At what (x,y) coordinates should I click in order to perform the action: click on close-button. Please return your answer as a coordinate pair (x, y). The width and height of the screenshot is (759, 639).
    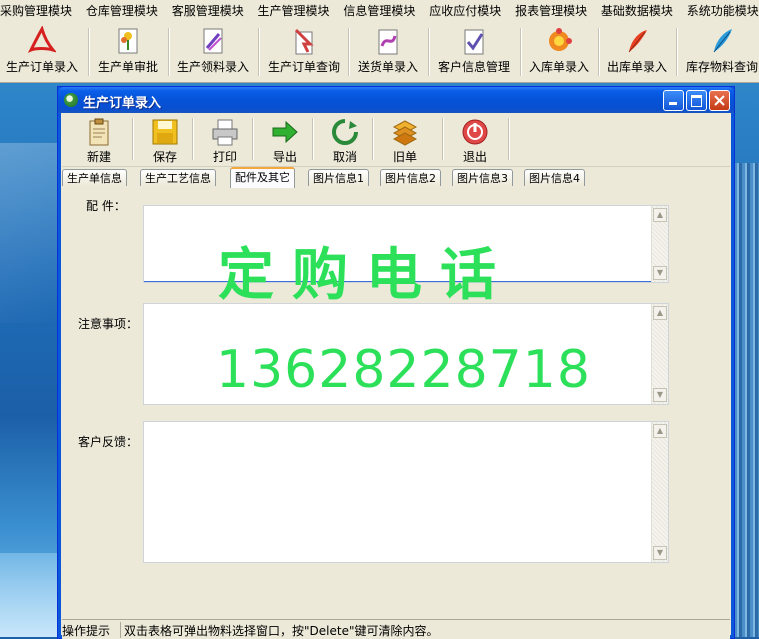
    Looking at the image, I should click on (719, 100).